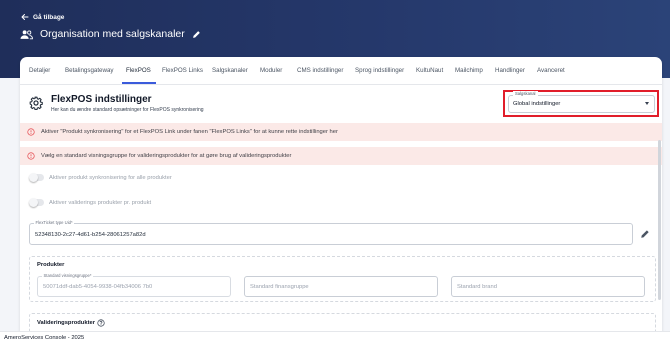 The height and width of the screenshot is (345, 670). Describe the element at coordinates (429, 70) in the screenshot. I see `tab-kultunaut: KultuNaut` at that location.